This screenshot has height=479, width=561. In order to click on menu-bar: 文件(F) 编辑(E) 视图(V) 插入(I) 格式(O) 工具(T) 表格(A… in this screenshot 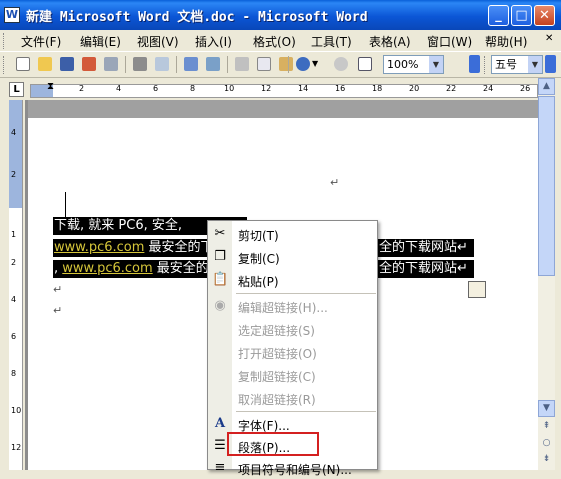, I will do `click(280, 41)`.